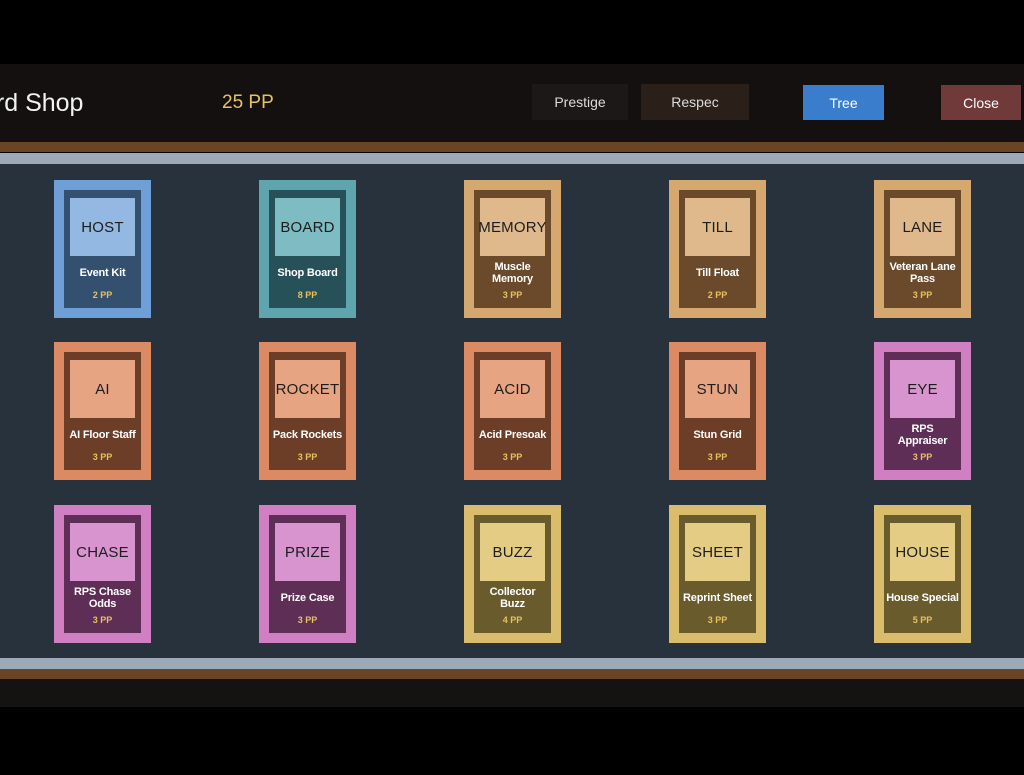 The image size is (1024, 775). I want to click on shop-card-board: BOARD Shop Board 8 PP, so click(307, 249).